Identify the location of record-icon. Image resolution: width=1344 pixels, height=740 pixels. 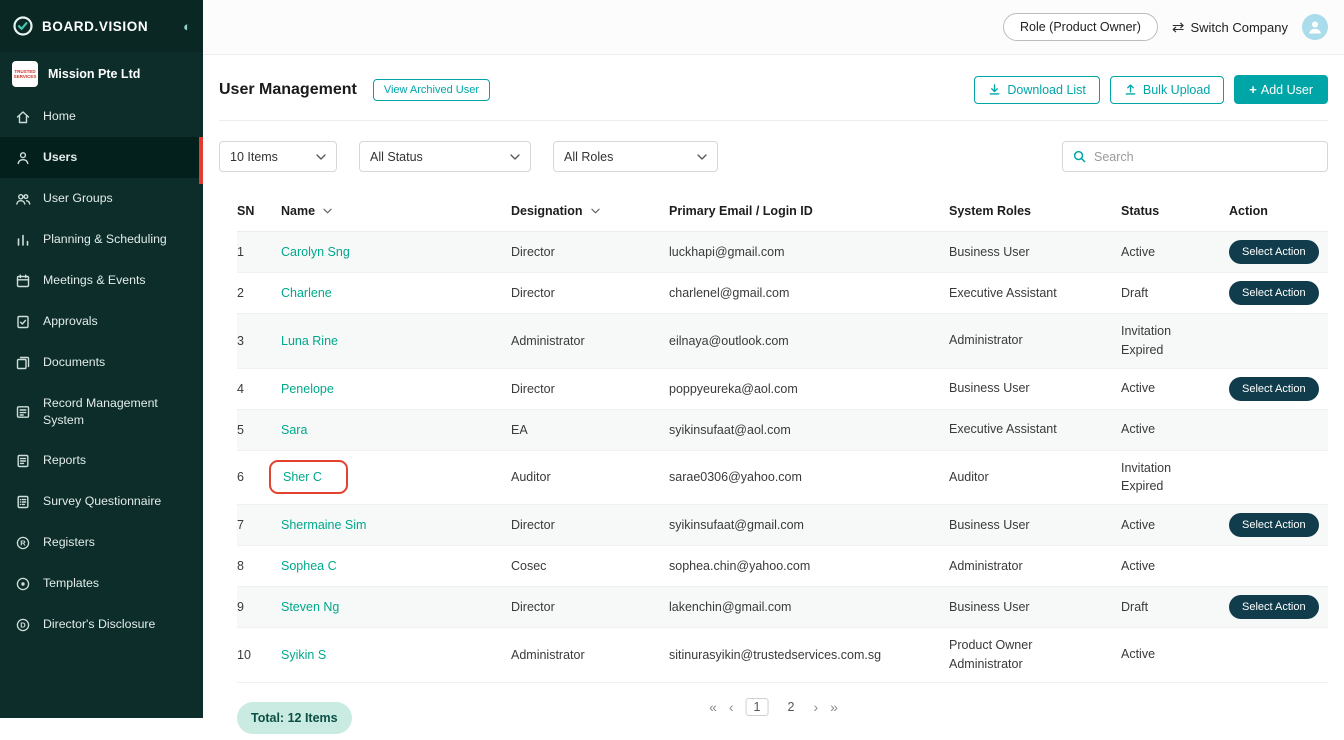
(22, 411).